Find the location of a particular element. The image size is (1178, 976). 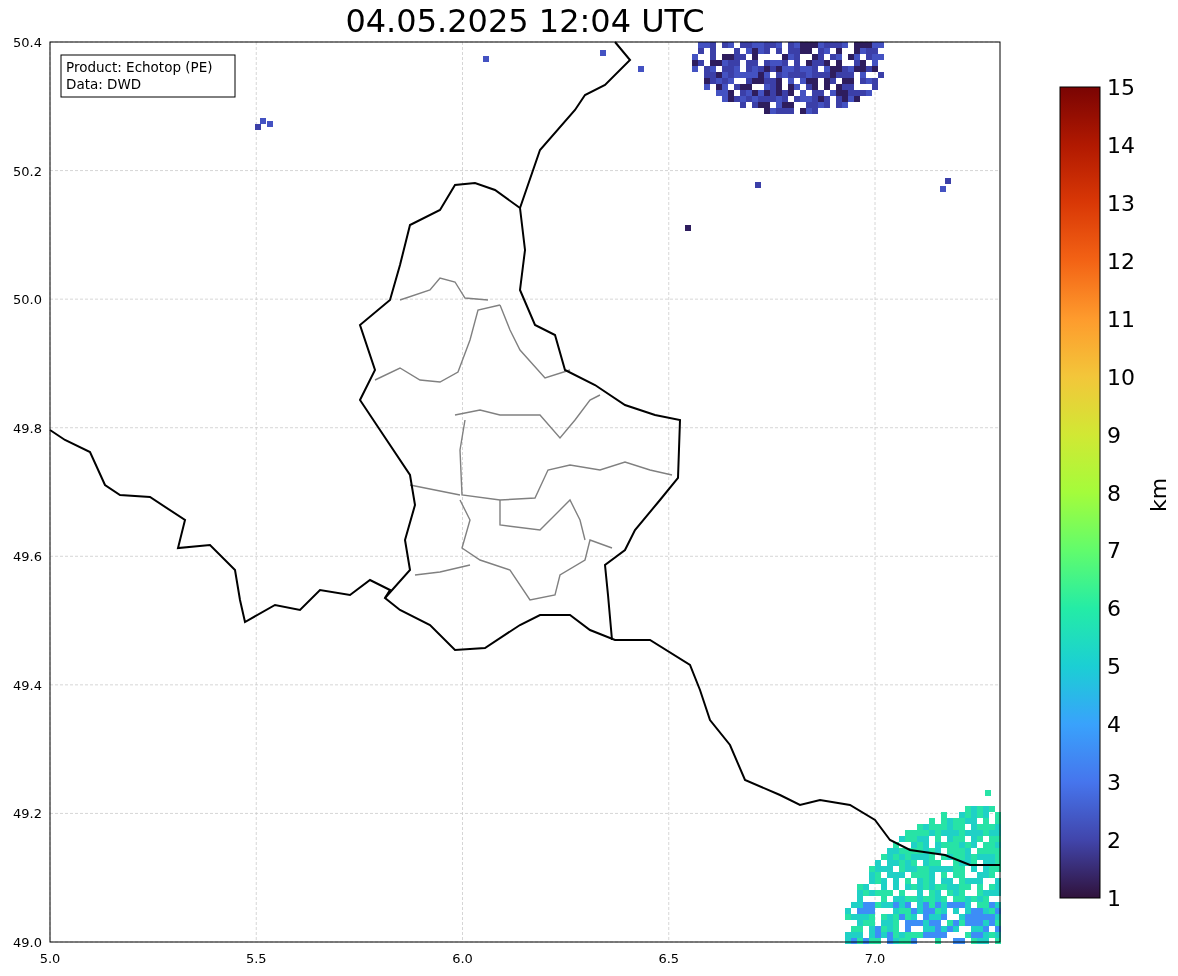

y-tick-label: 49.6 is located at coordinates (27, 557).